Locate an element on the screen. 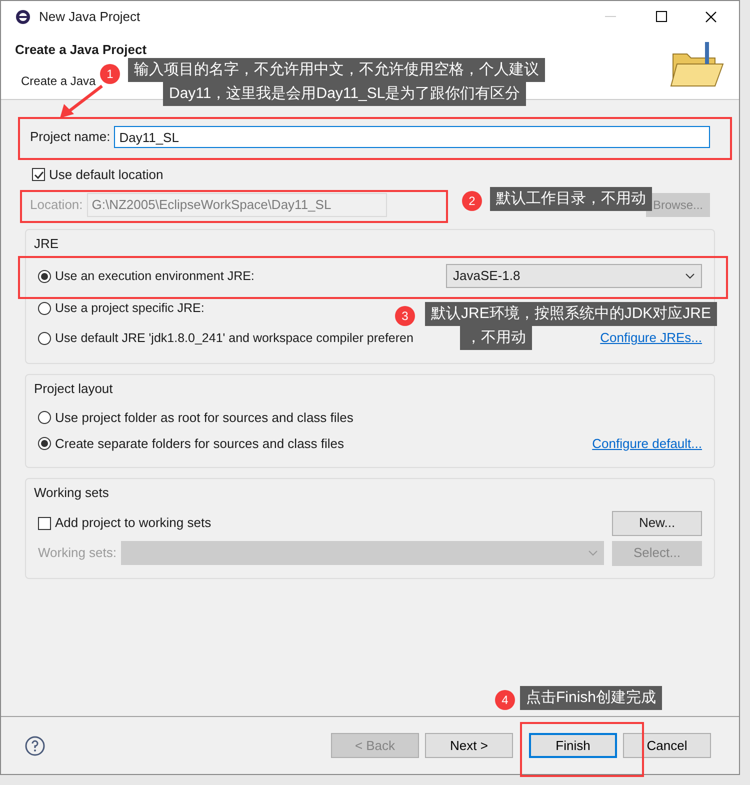  group-title: Working sets is located at coordinates (72, 493).